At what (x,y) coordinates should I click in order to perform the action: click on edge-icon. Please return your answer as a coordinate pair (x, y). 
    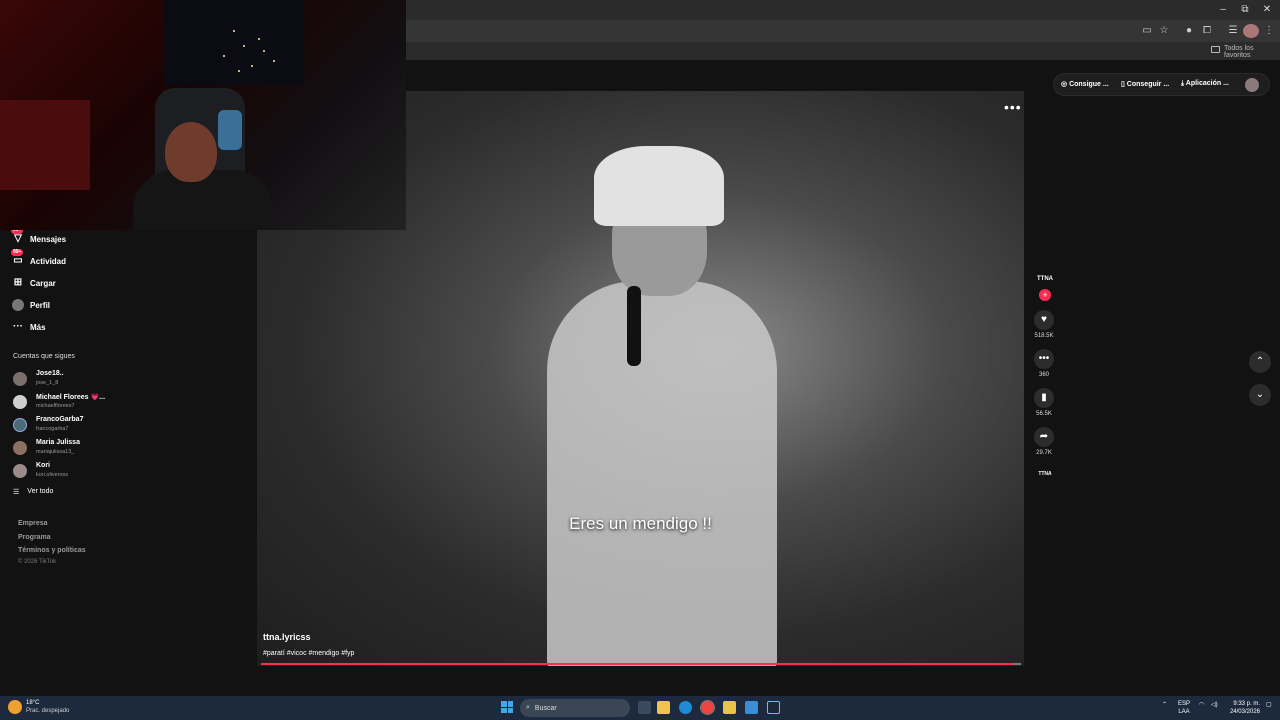
    Looking at the image, I should click on (685, 707).